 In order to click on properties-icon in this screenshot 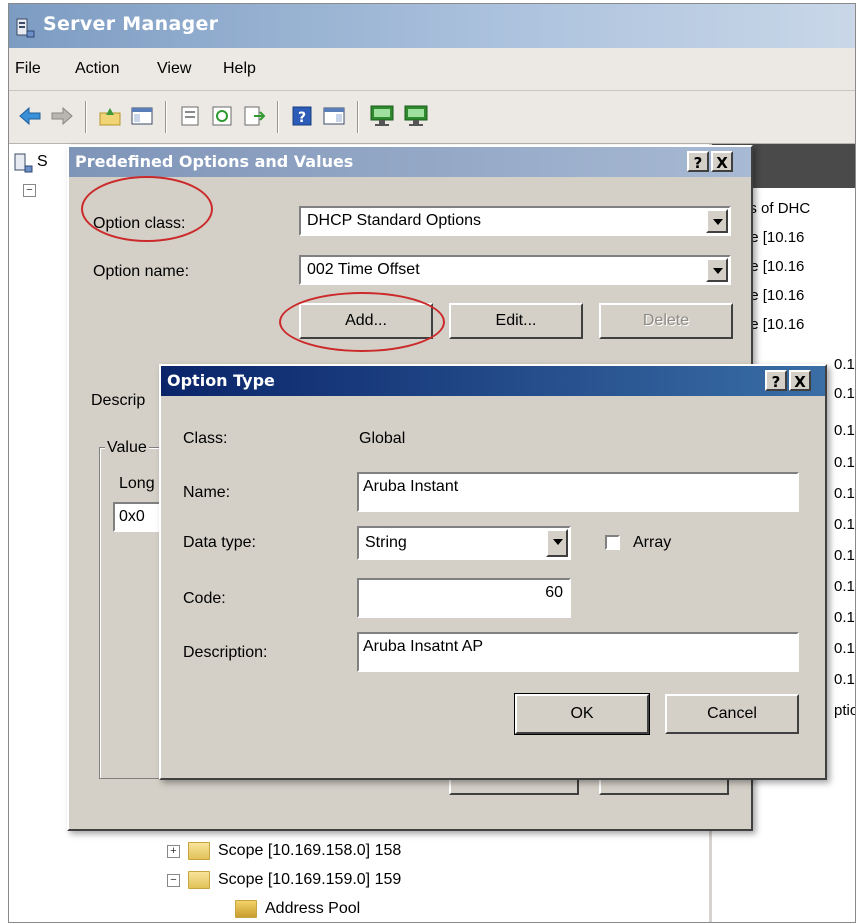, I will do `click(190, 116)`.